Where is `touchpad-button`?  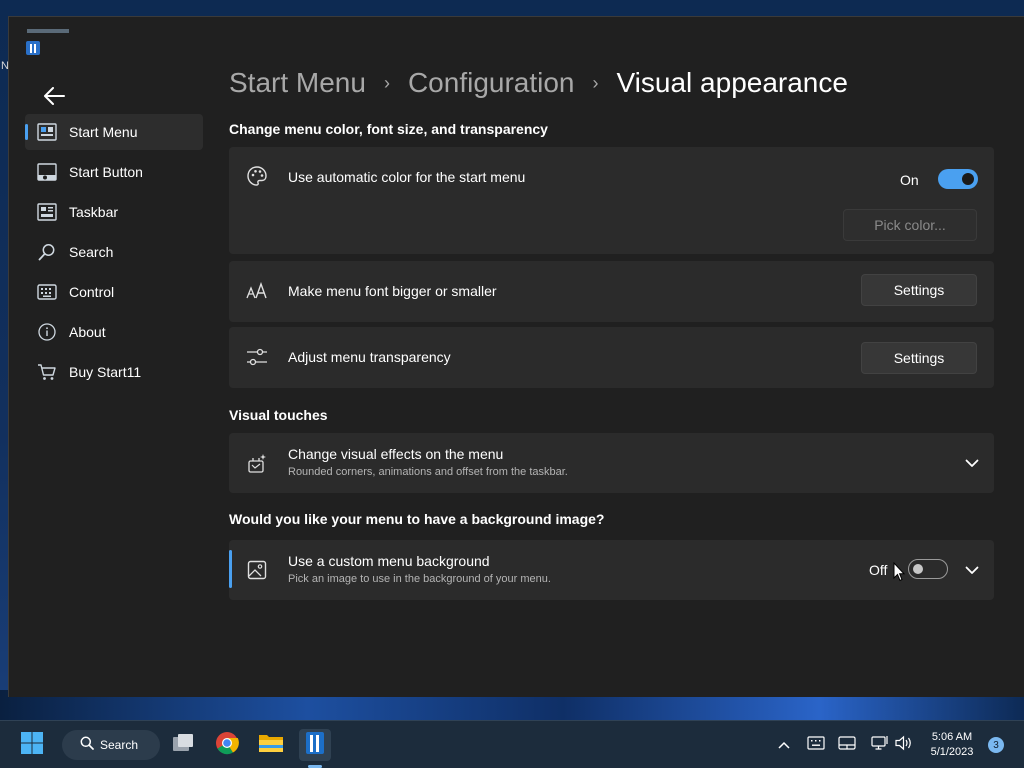
touchpad-button is located at coordinates (847, 745).